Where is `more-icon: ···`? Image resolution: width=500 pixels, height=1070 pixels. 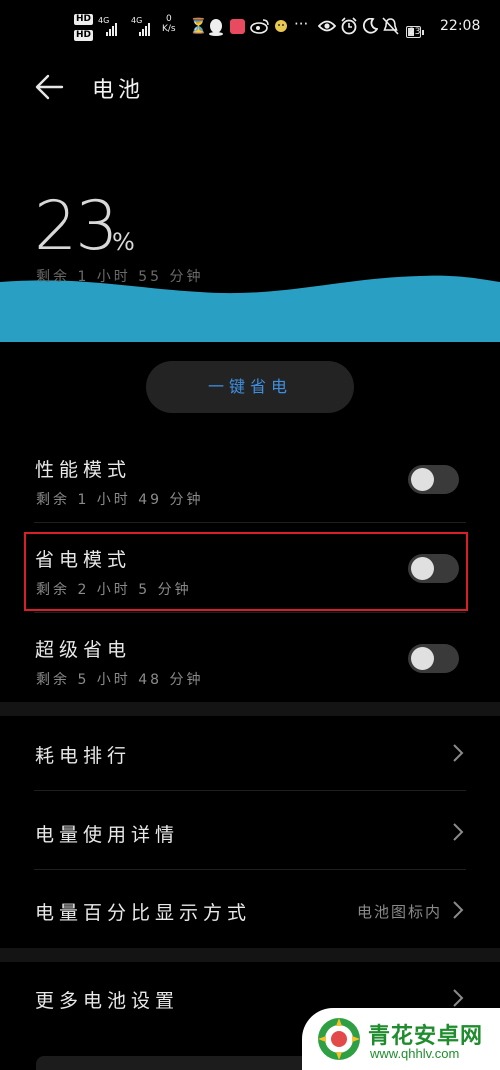 more-icon: ··· is located at coordinates (301, 24).